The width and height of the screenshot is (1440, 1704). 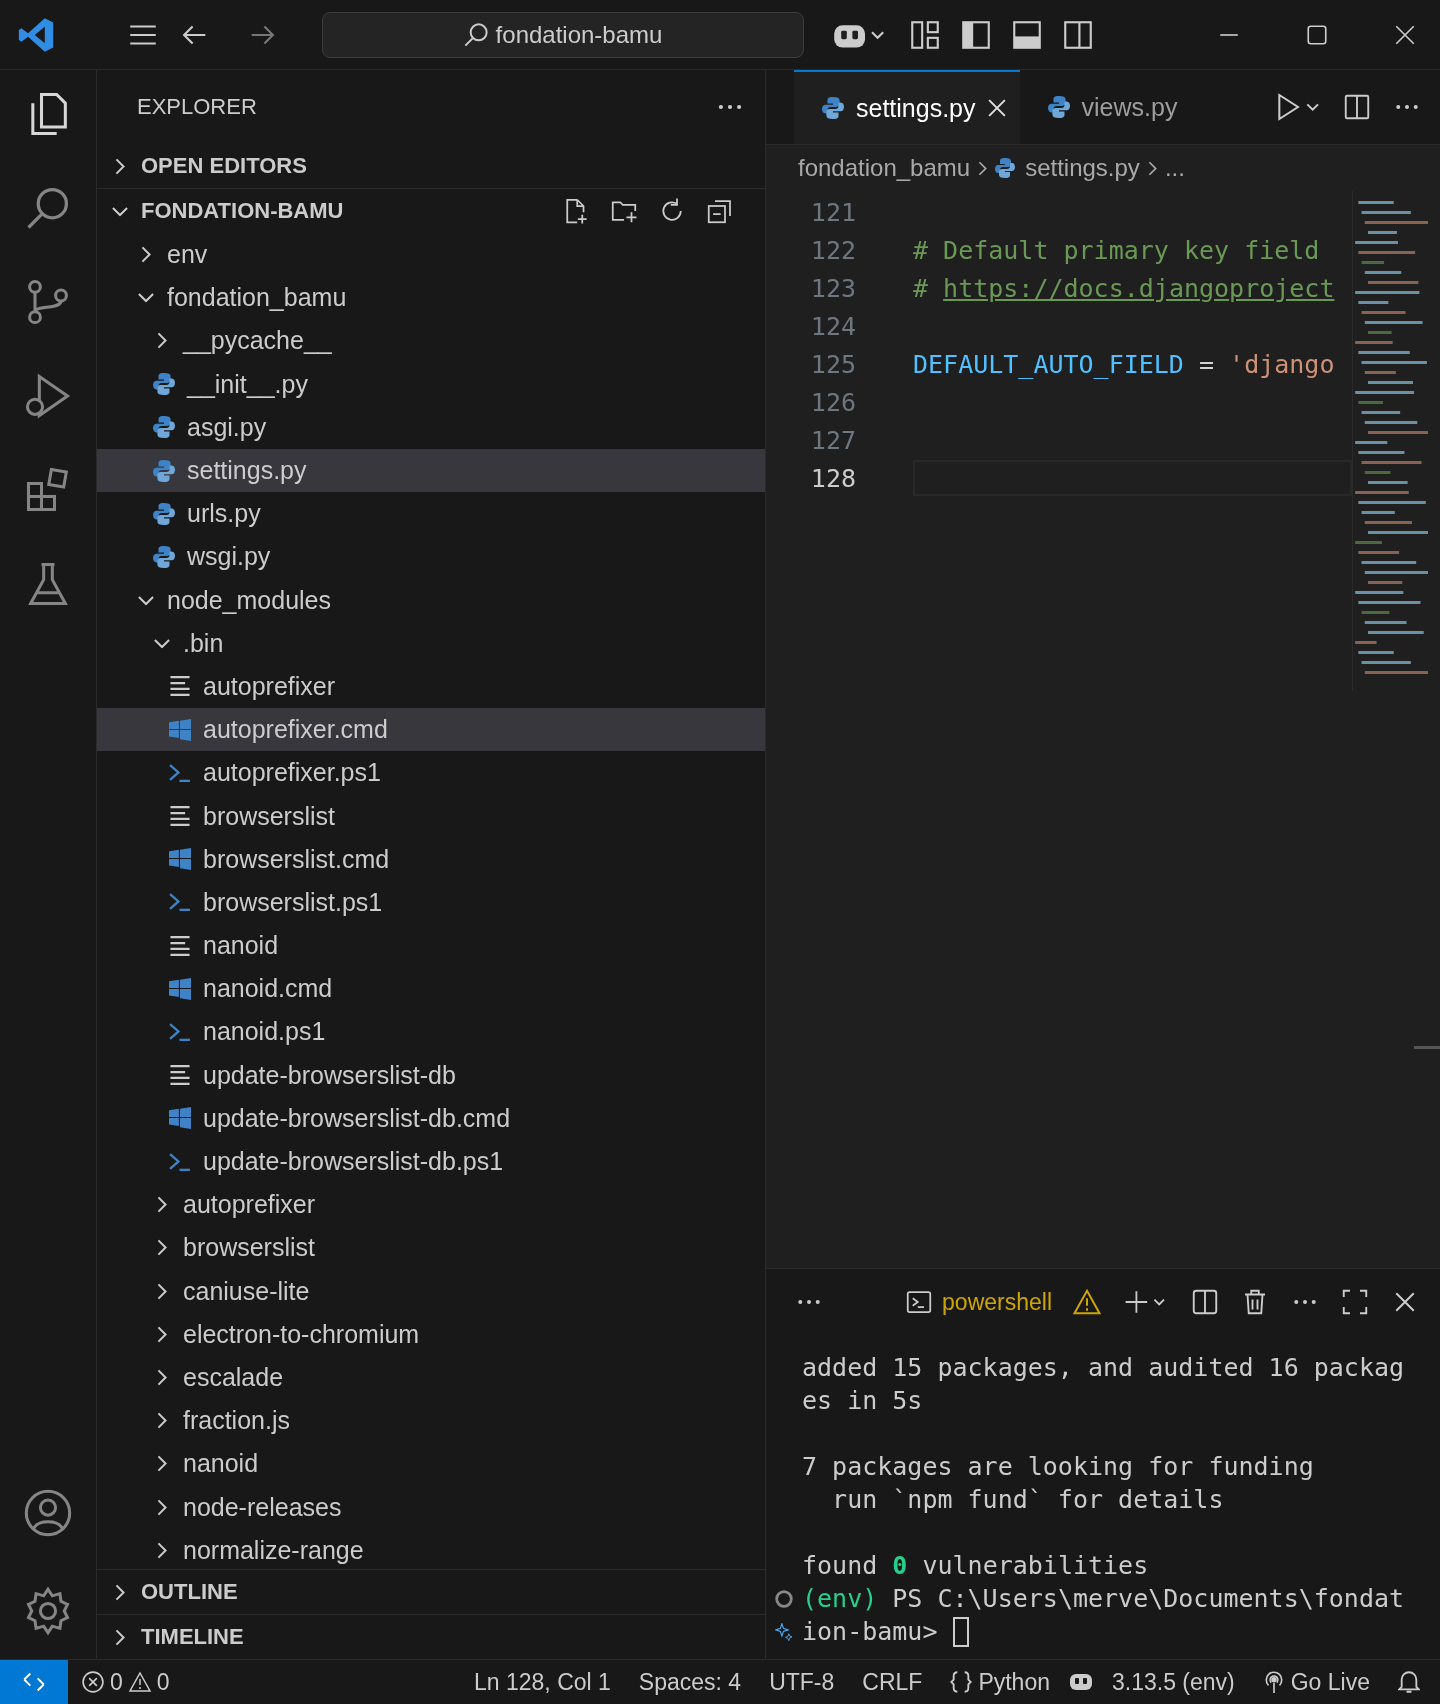 What do you see at coordinates (431, 384) in the screenshot?
I see `tree-item: __init__.py` at bounding box center [431, 384].